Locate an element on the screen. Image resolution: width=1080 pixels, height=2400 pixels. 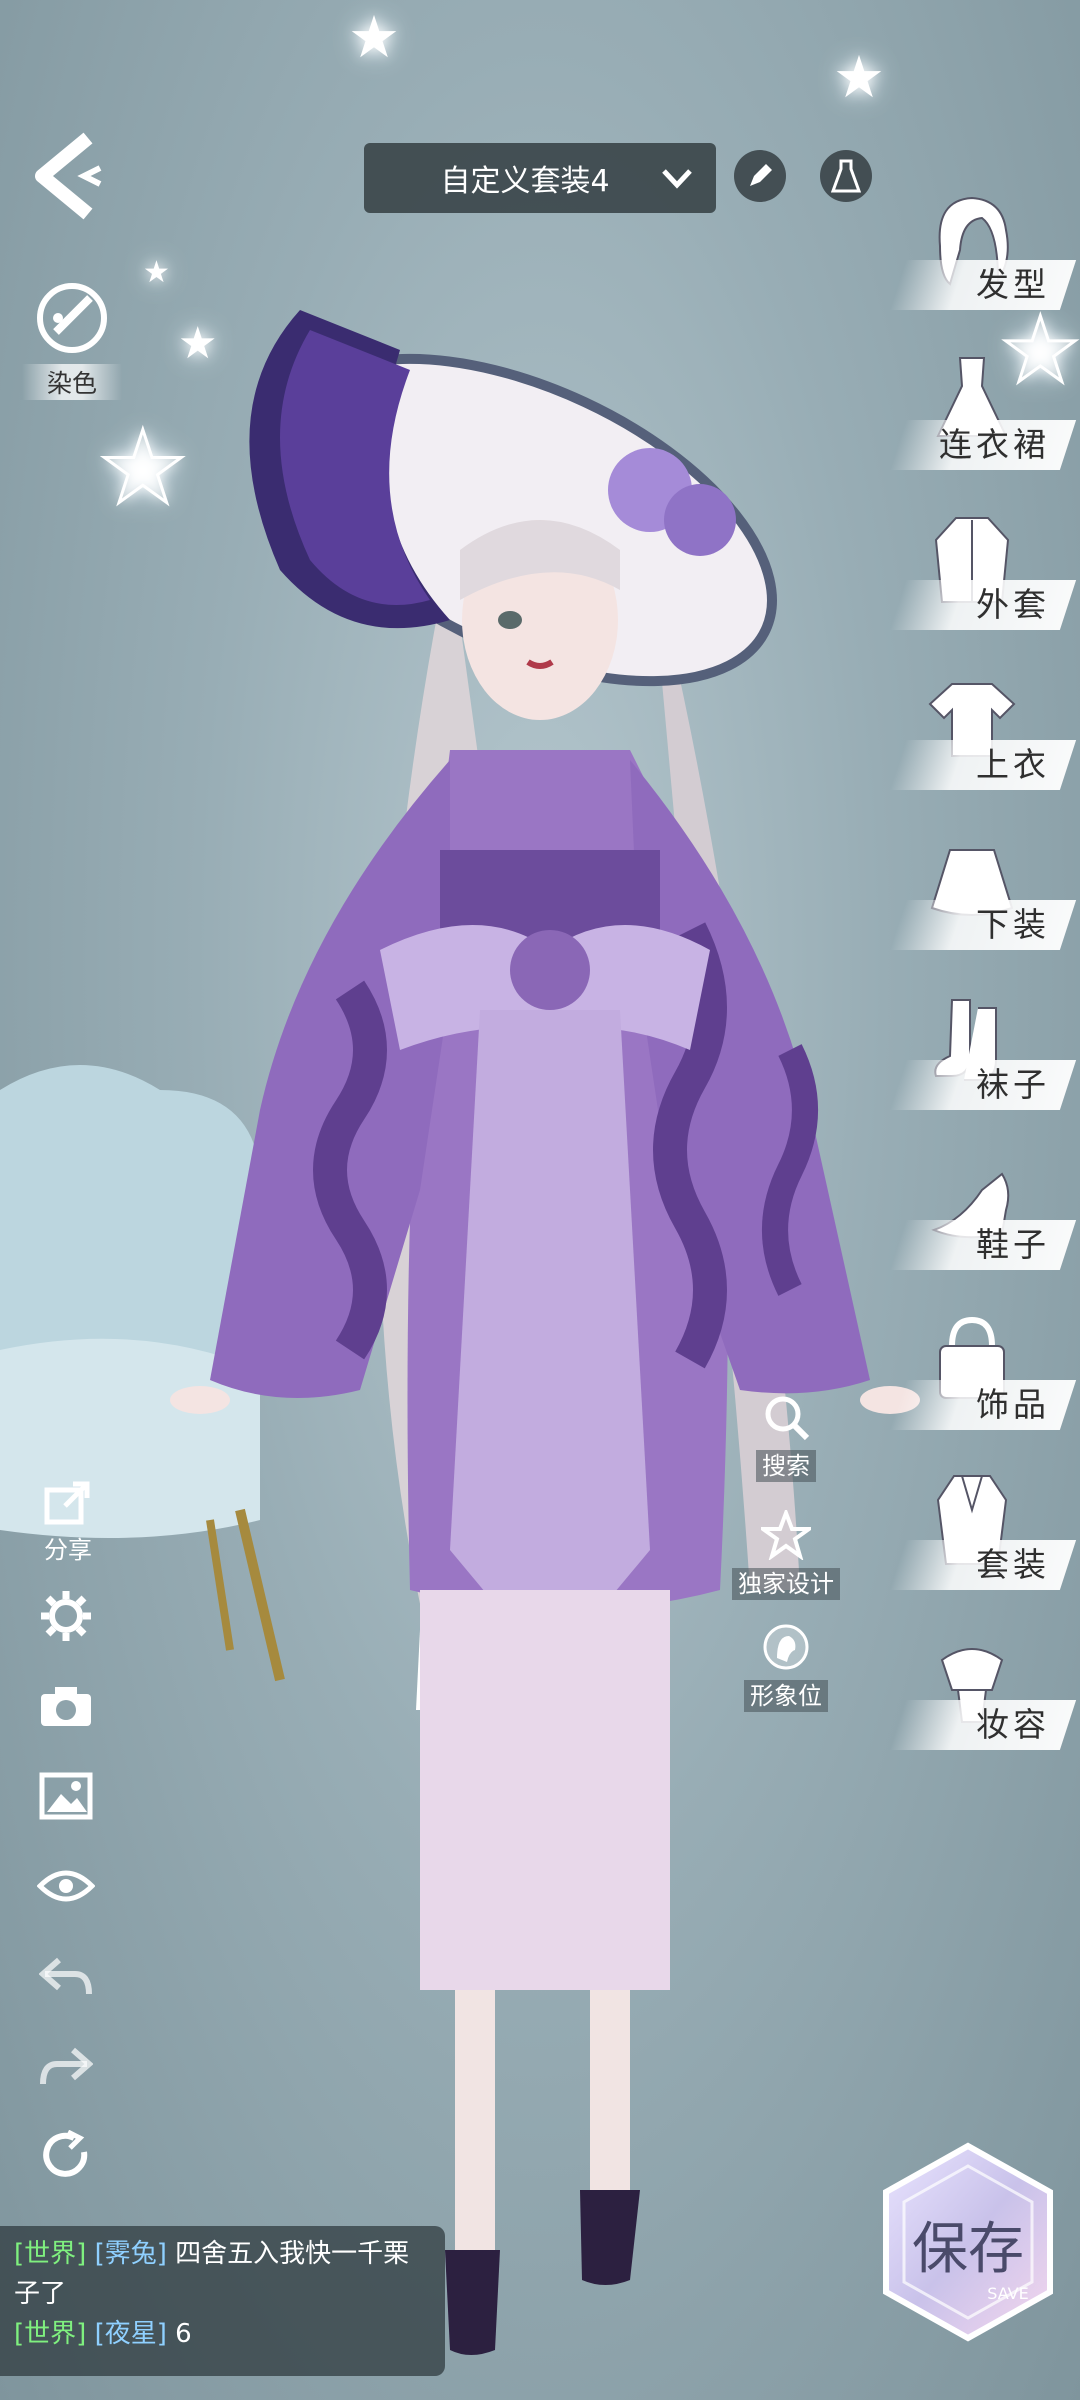
camera-button is located at coordinates (66, 1706).